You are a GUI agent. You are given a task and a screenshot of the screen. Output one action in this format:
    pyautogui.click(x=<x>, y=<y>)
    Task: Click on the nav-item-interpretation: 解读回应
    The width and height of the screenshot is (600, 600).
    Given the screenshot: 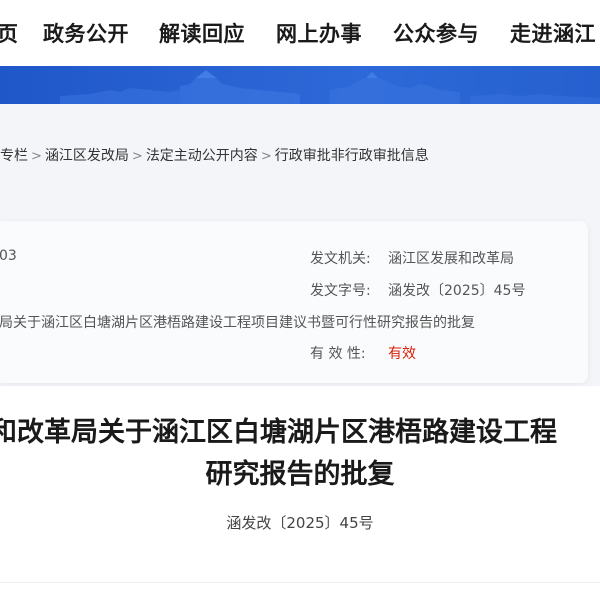 What is the action you would take?
    pyautogui.click(x=202, y=33)
    